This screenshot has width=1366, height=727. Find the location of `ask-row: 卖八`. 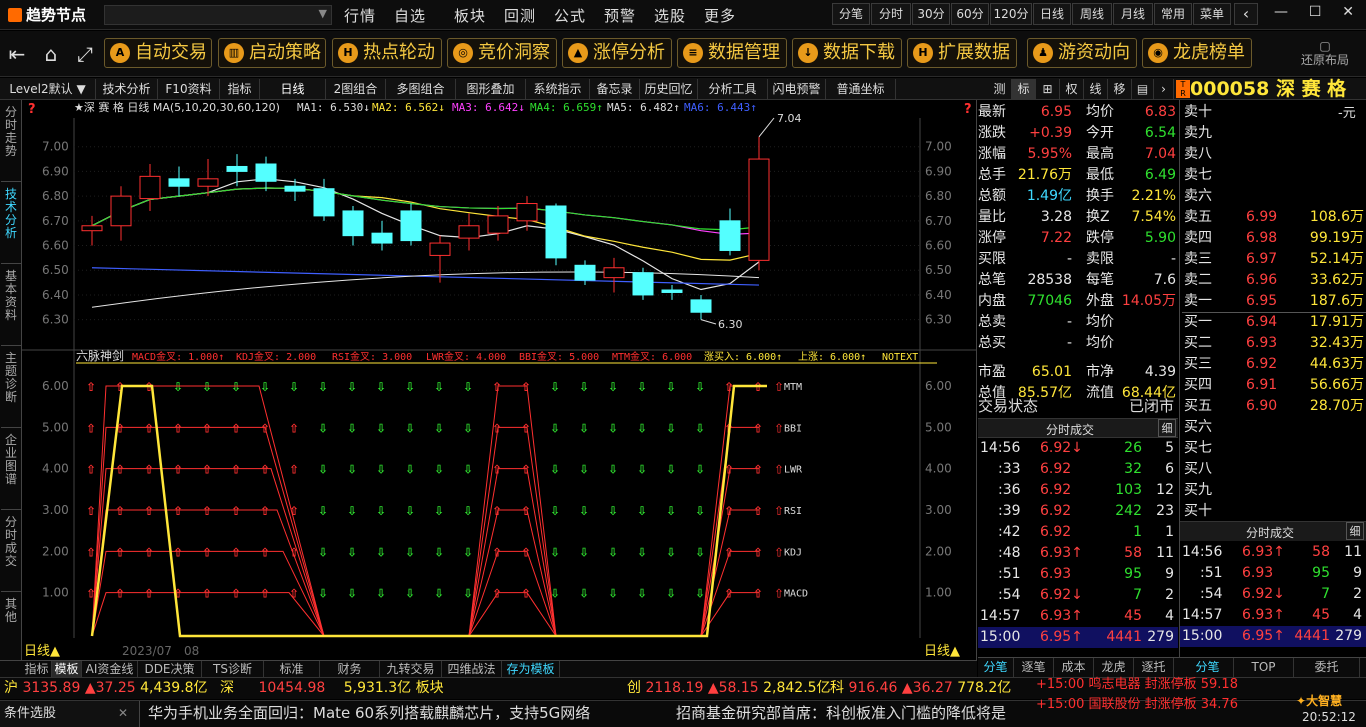

ask-row: 卖八 is located at coordinates (1274, 154).